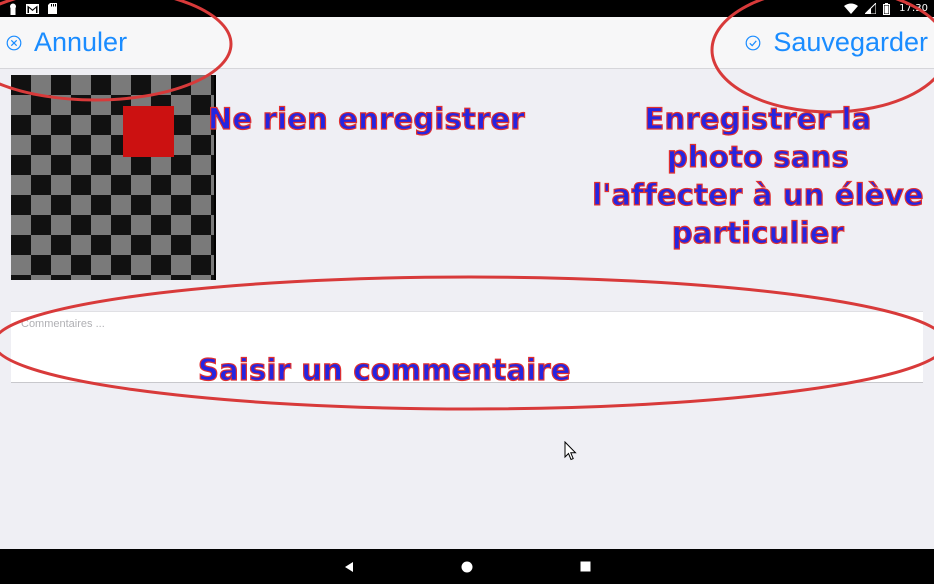 The width and height of the screenshot is (934, 584). Describe the element at coordinates (52, 8) in the screenshot. I see `sd-card-icon` at that location.